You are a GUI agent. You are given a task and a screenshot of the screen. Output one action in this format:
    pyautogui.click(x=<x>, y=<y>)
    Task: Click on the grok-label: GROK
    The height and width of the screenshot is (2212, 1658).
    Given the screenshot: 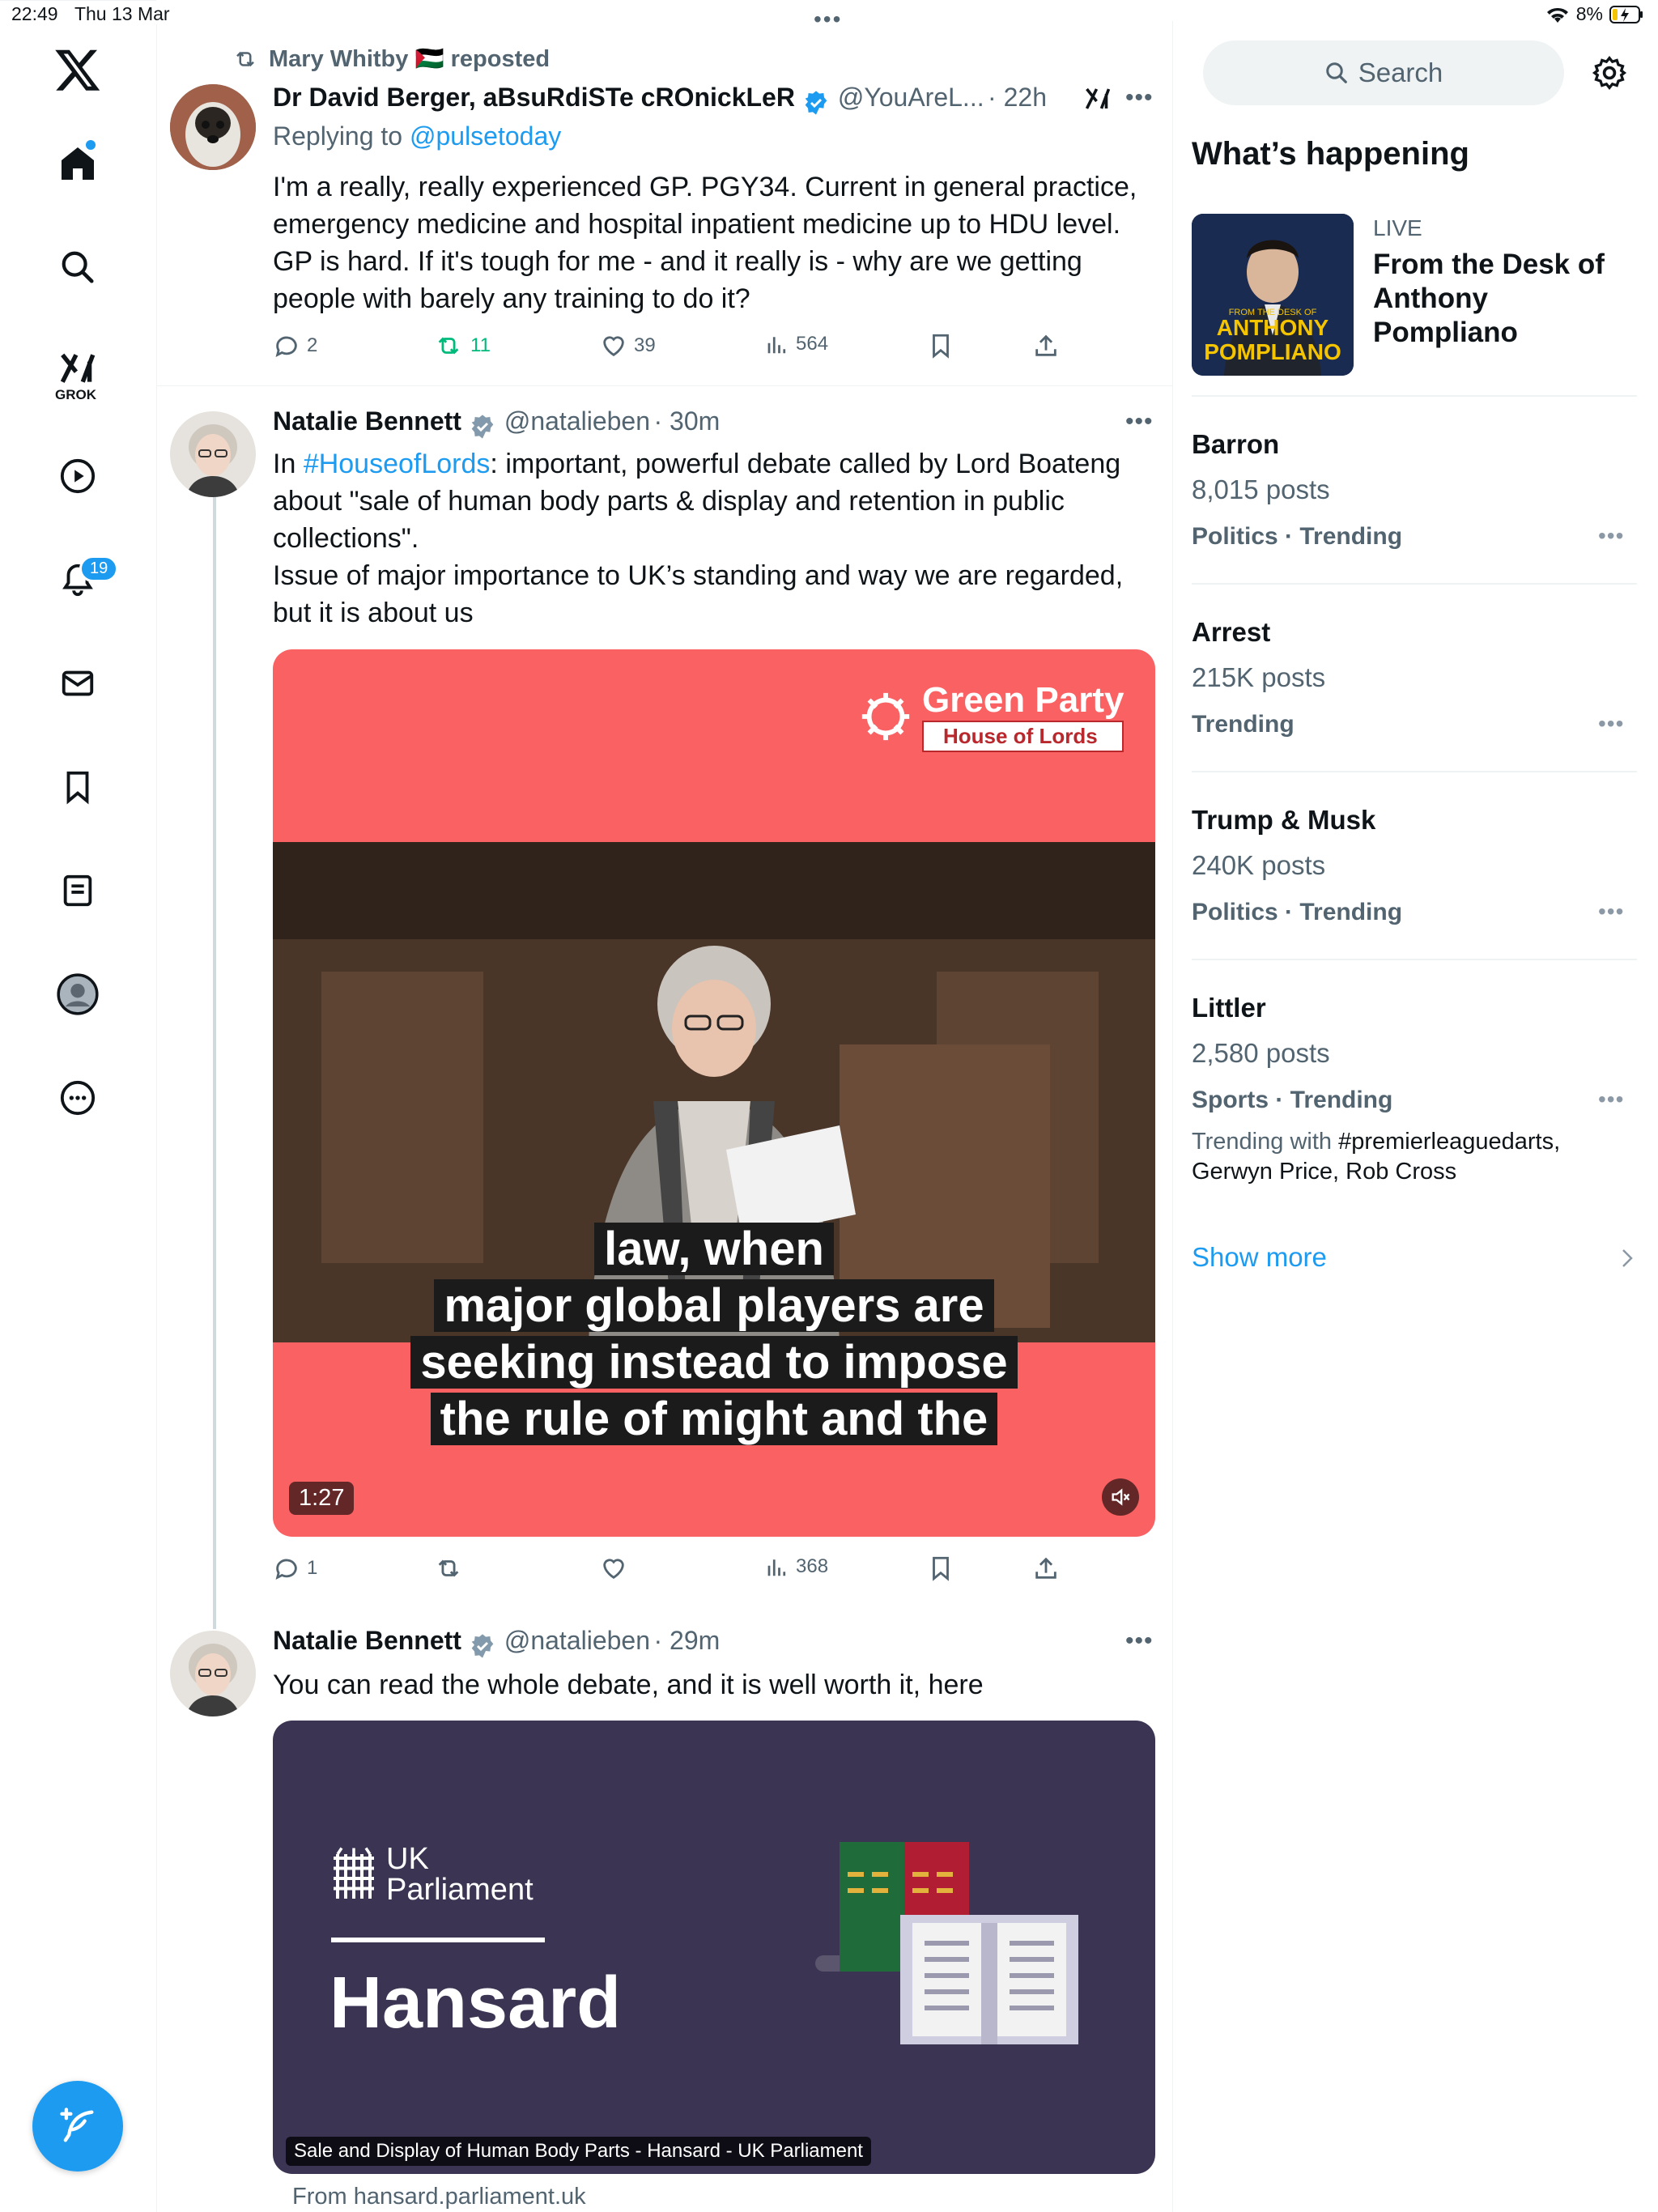 What is the action you would take?
    pyautogui.click(x=75, y=395)
    